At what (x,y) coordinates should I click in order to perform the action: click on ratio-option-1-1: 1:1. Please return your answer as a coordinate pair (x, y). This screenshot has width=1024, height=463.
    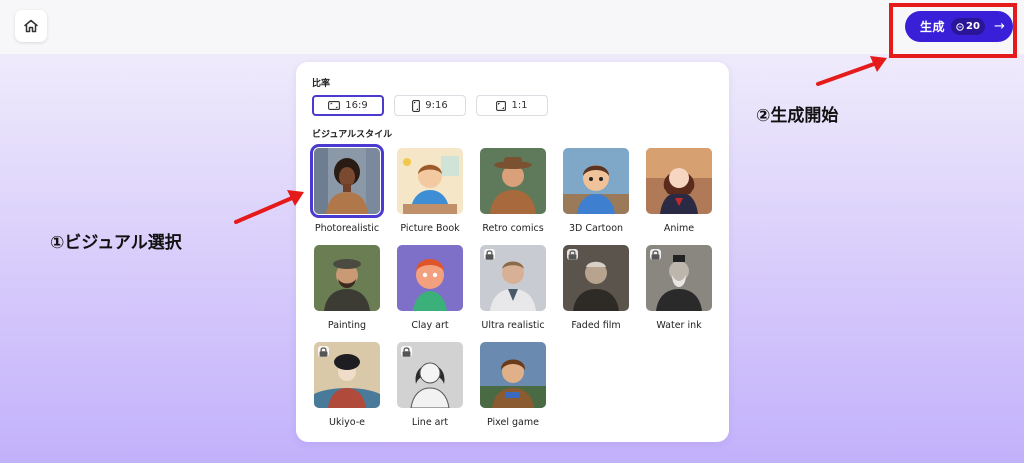
    Looking at the image, I should click on (512, 105).